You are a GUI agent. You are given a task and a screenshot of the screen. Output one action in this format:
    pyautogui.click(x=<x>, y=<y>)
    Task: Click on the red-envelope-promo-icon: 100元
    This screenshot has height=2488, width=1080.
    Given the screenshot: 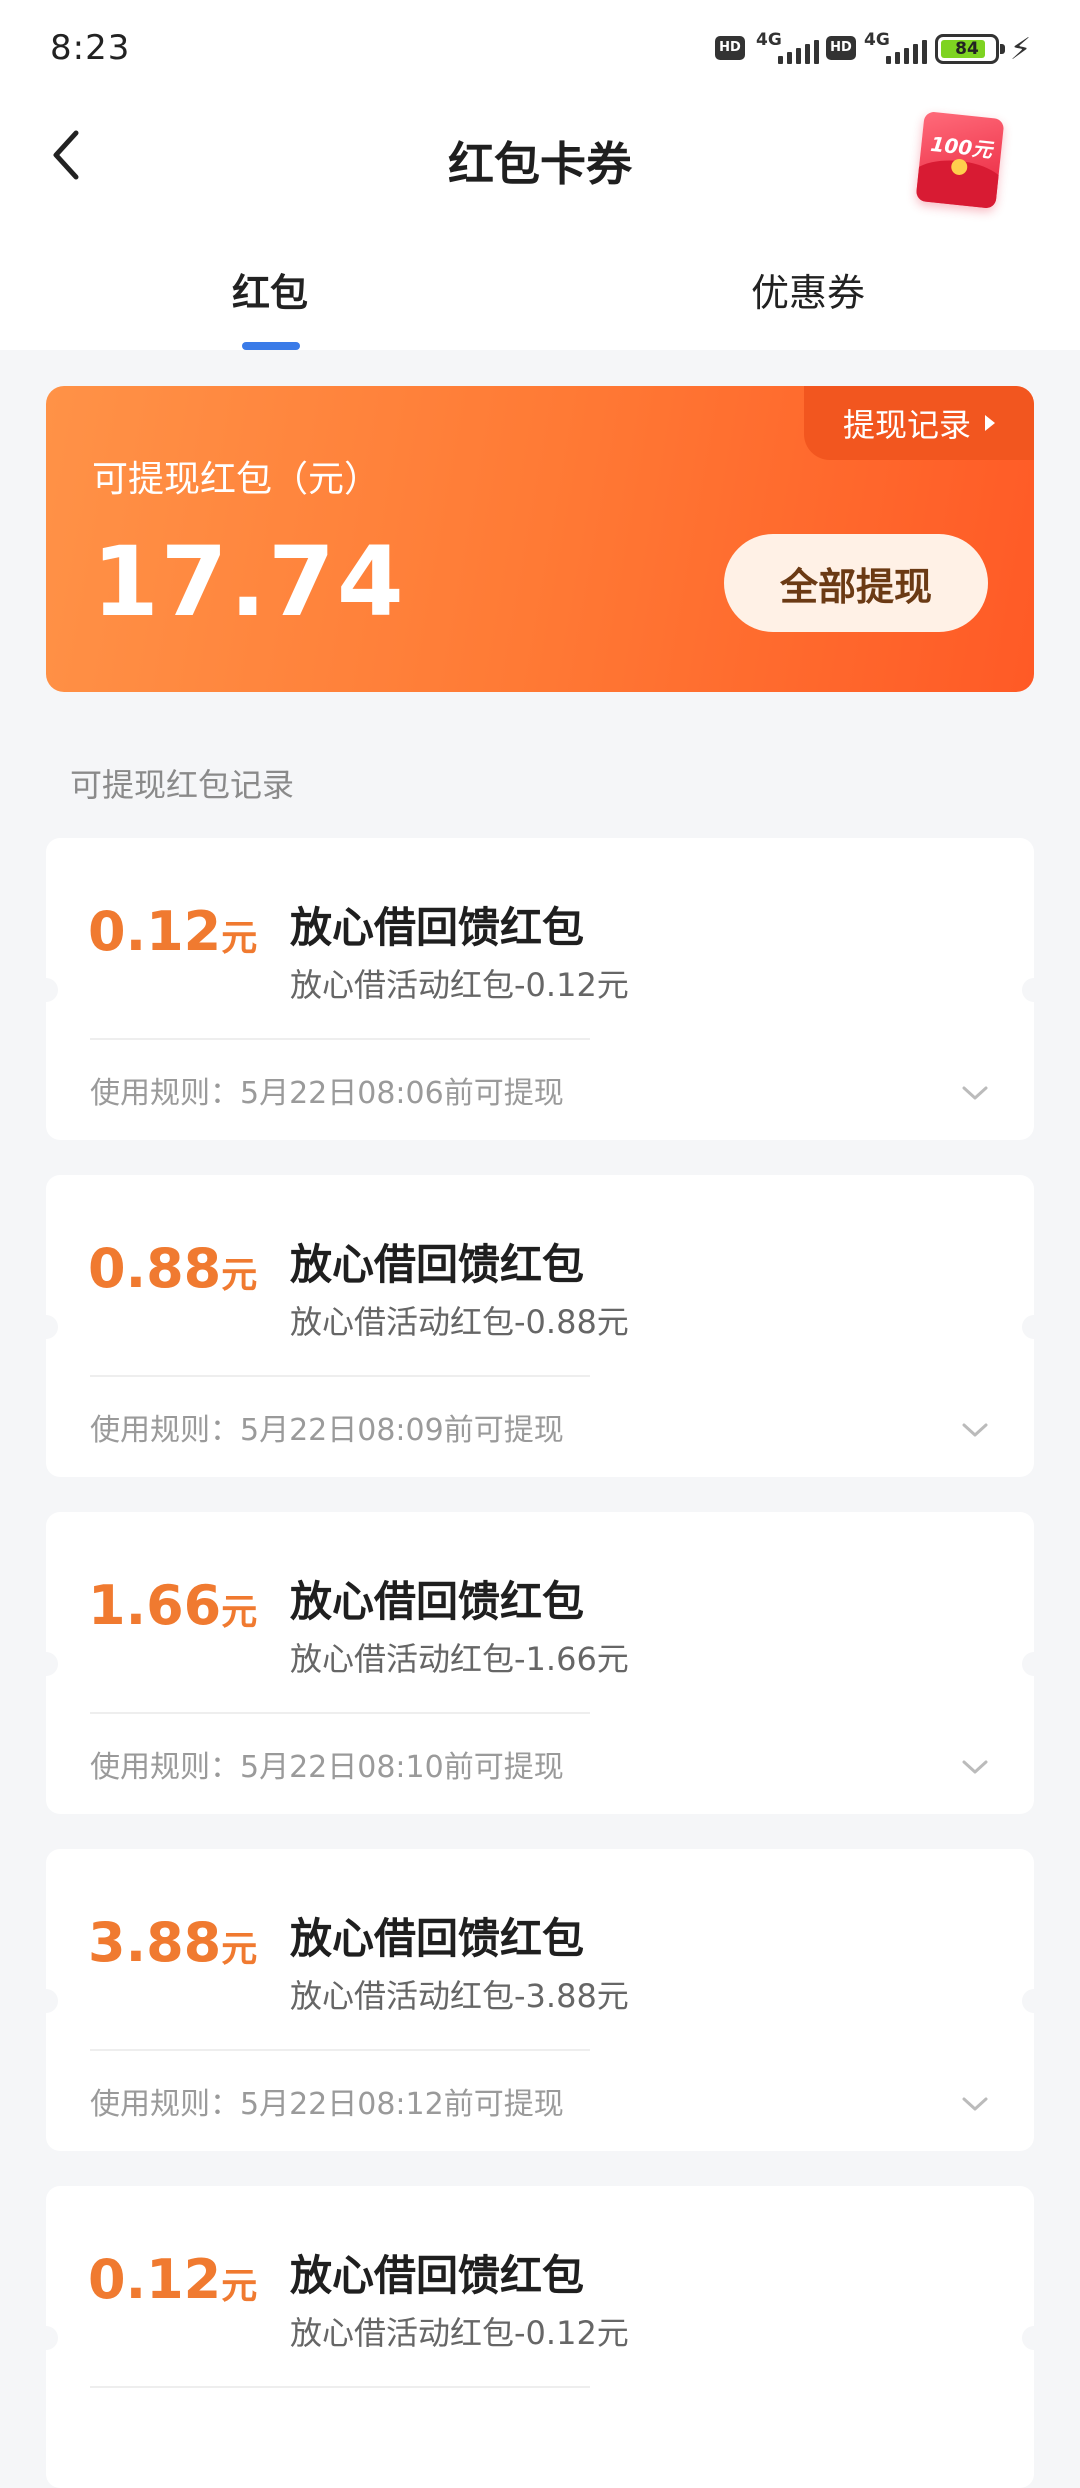 What is the action you would take?
    pyautogui.click(x=960, y=160)
    